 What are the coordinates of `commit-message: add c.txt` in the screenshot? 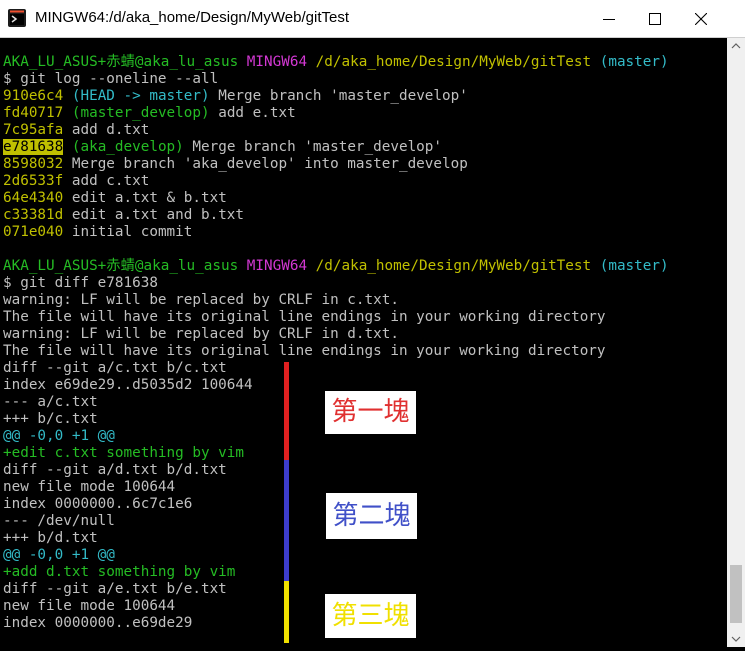 It's located at (106, 181).